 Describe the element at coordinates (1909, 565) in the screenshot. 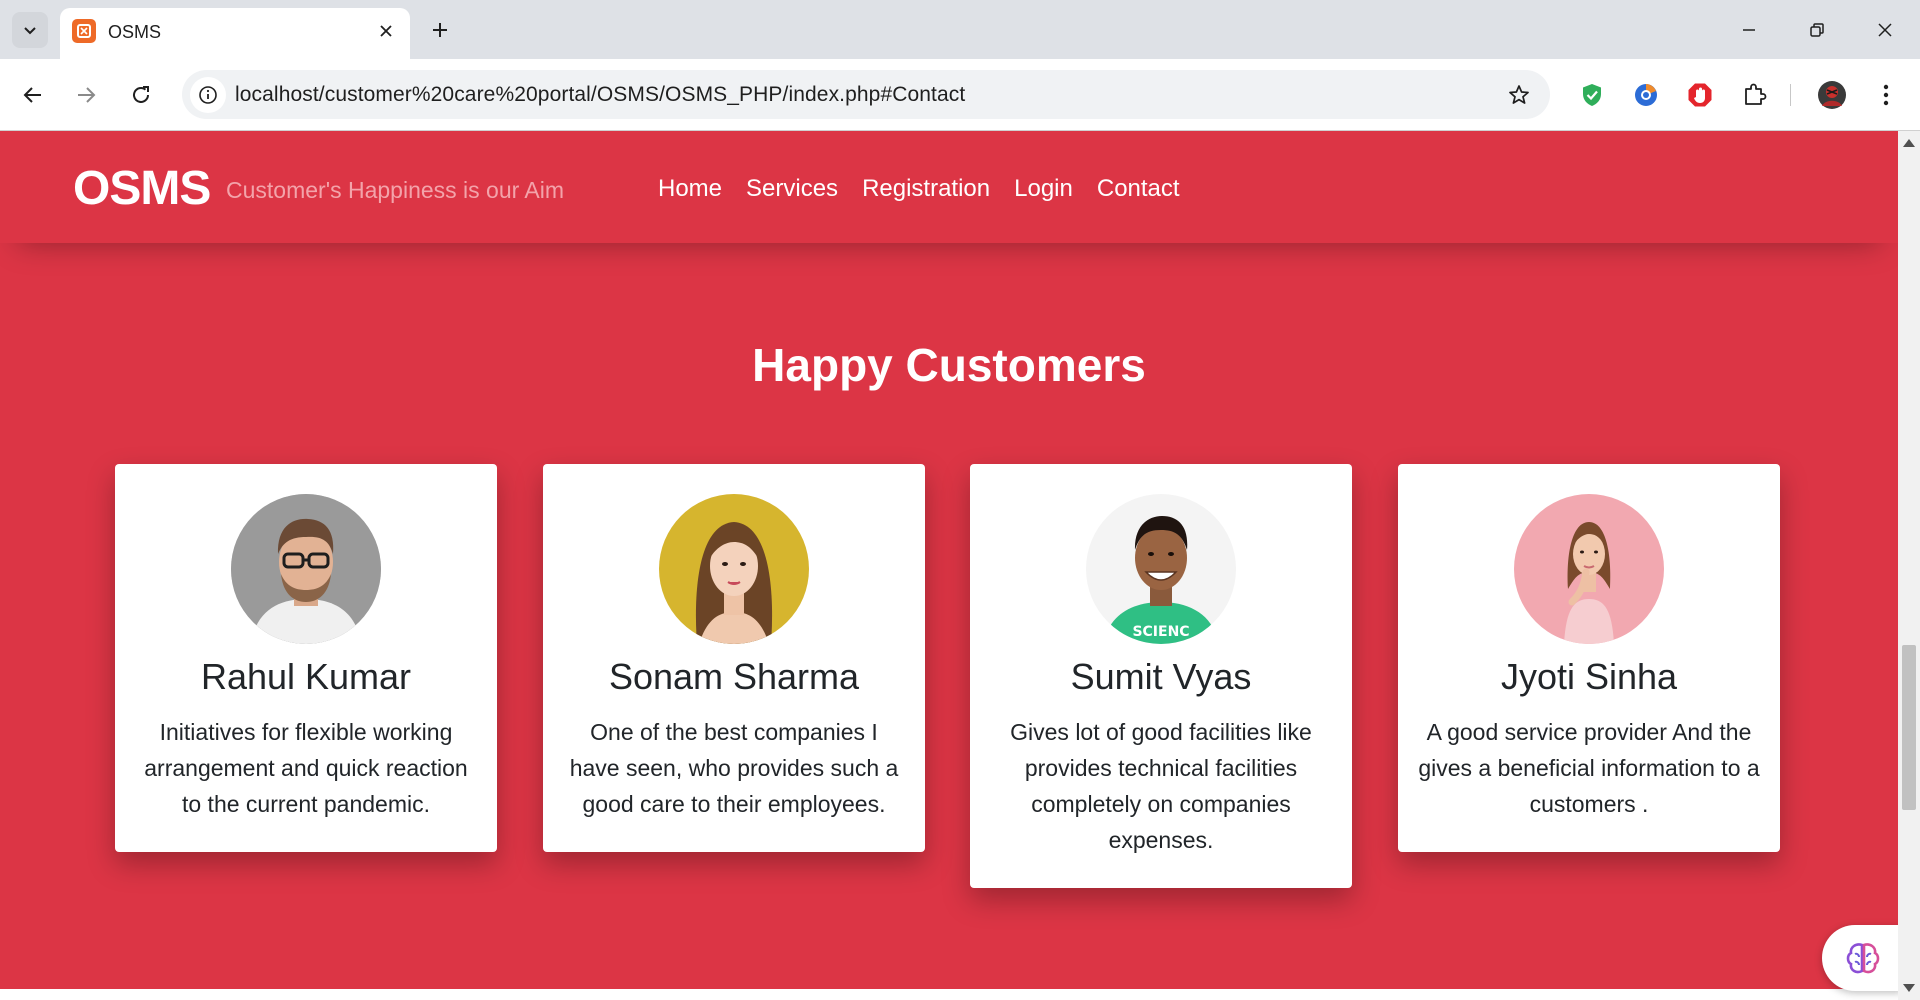

I see `page-scrollbar` at that location.